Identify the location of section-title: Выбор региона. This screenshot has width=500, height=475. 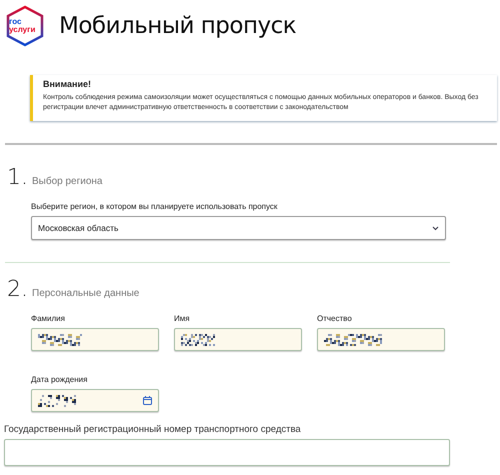
(67, 181).